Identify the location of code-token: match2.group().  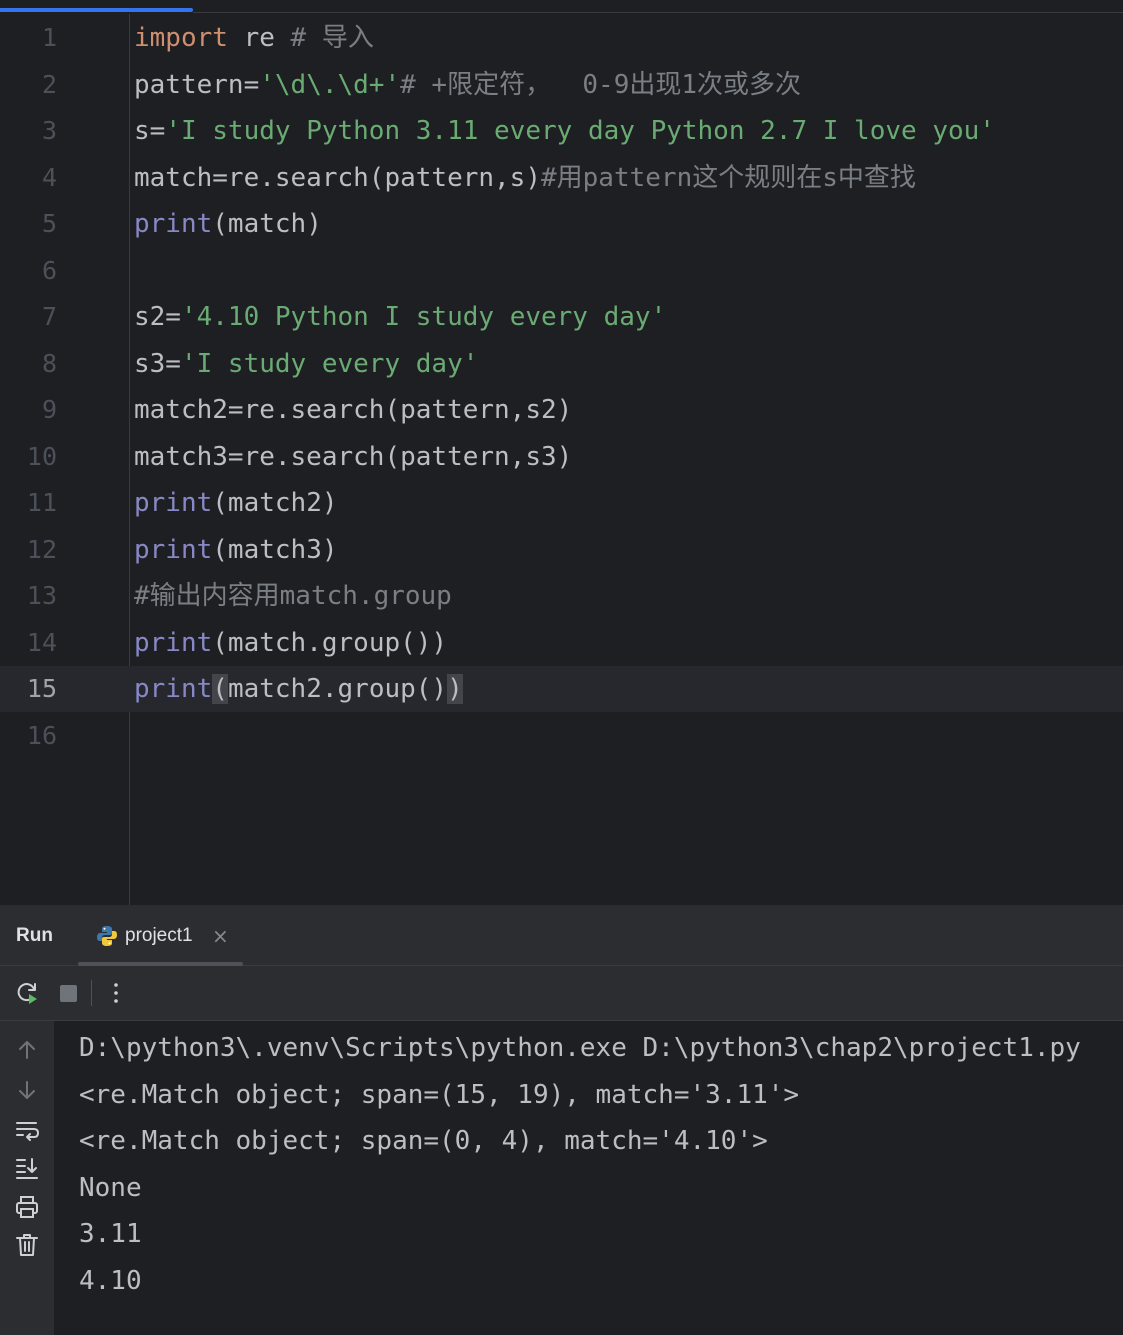
(337, 689).